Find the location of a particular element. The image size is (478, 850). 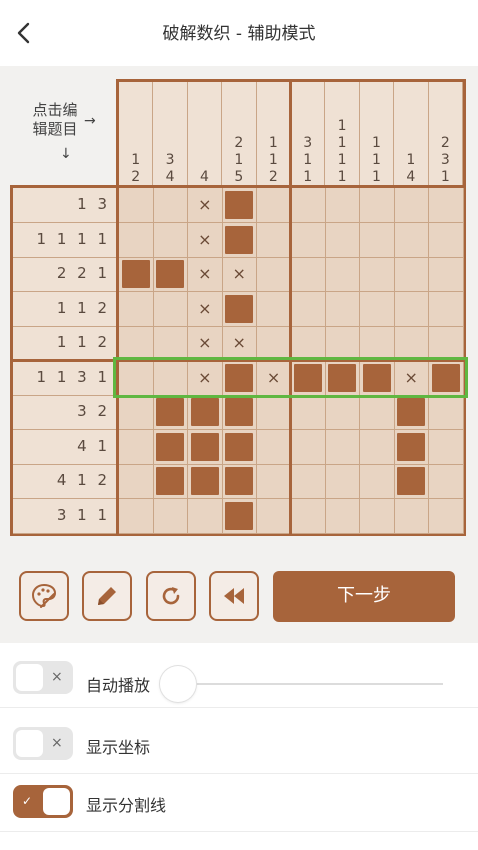

slider-thumb is located at coordinates (178, 684).